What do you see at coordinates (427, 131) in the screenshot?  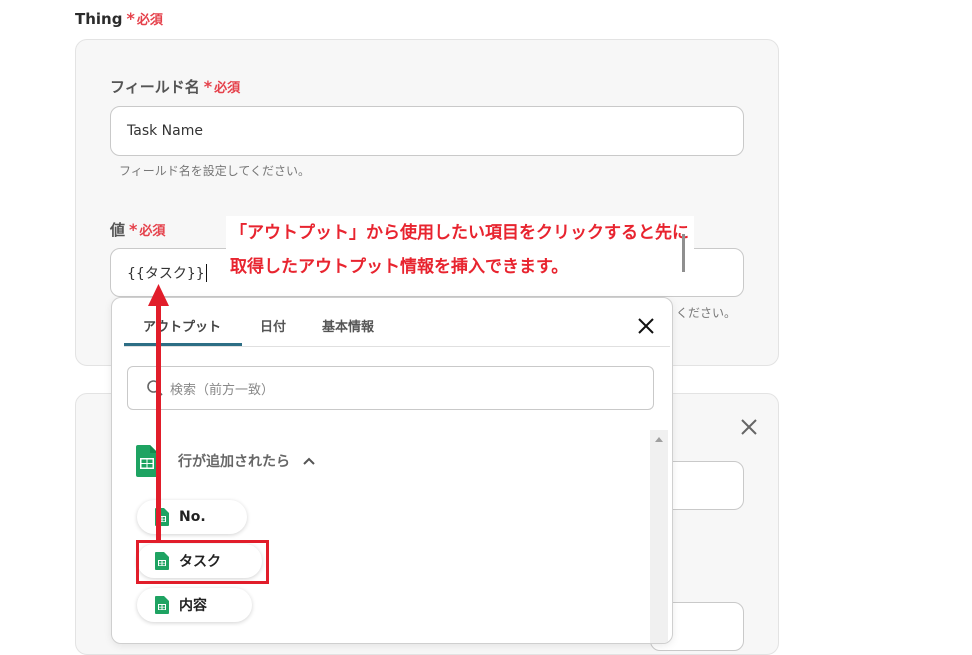 I see `field-name-input: Task Name` at bounding box center [427, 131].